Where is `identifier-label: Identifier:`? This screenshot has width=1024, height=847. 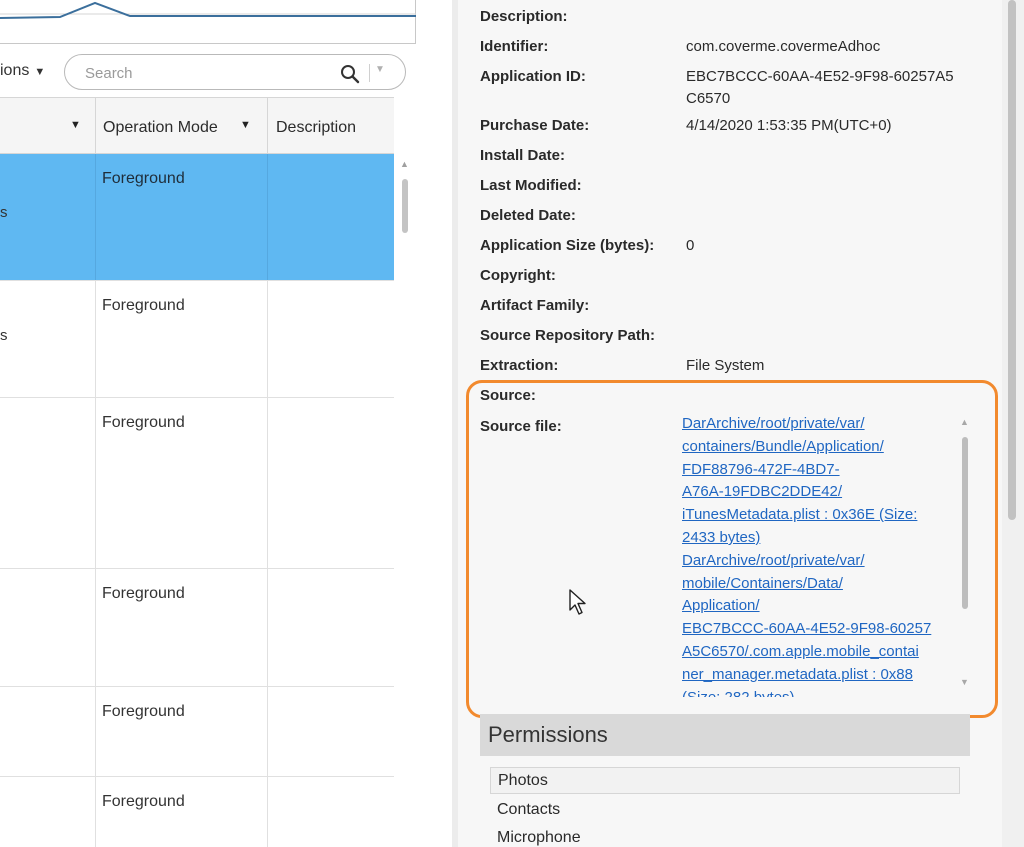
identifier-label: Identifier: is located at coordinates (514, 46).